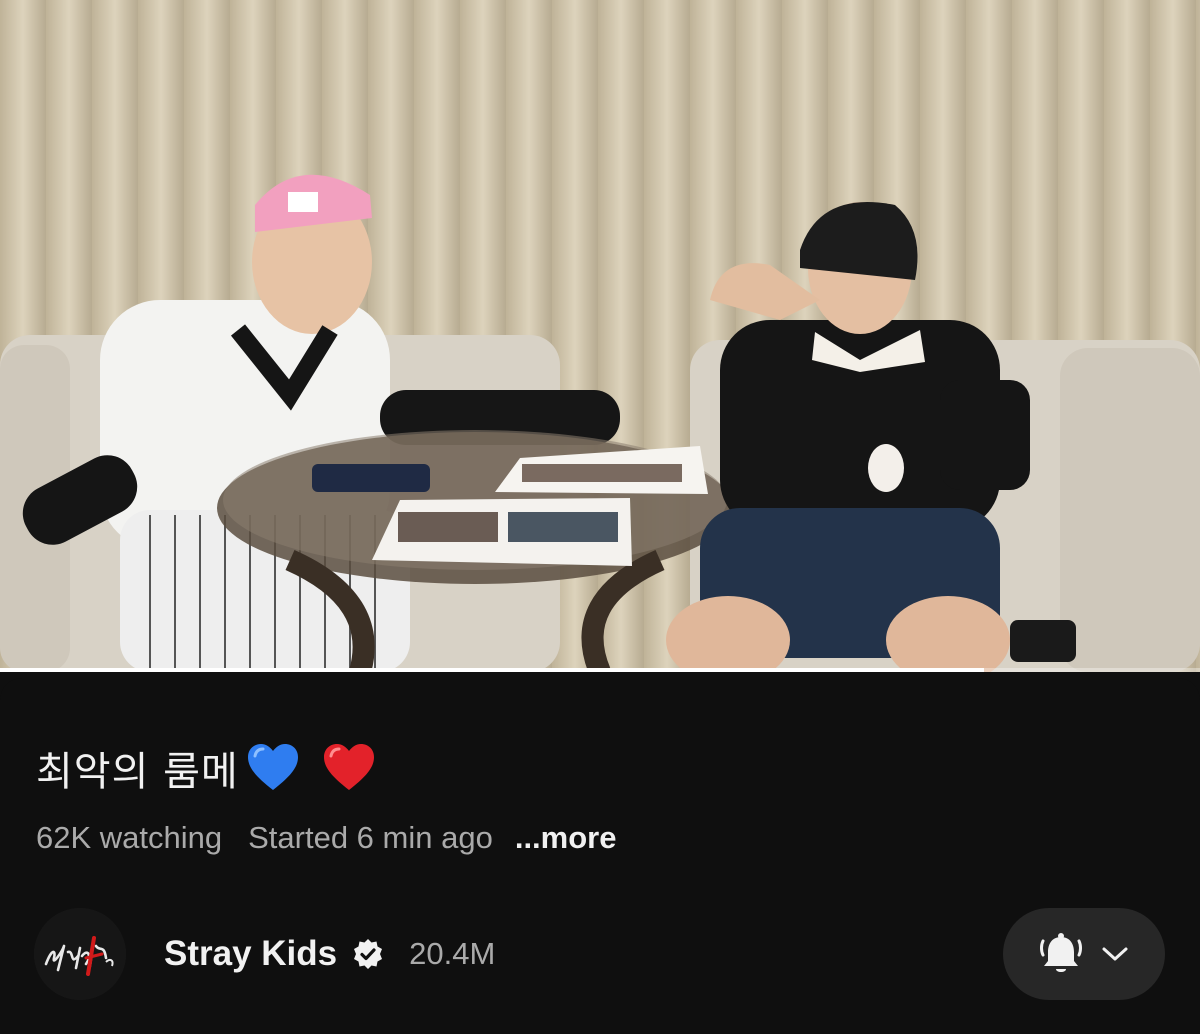 The image size is (1200, 1034). Describe the element at coordinates (452, 953) in the screenshot. I see `subscriber-count: 20.4M` at that location.